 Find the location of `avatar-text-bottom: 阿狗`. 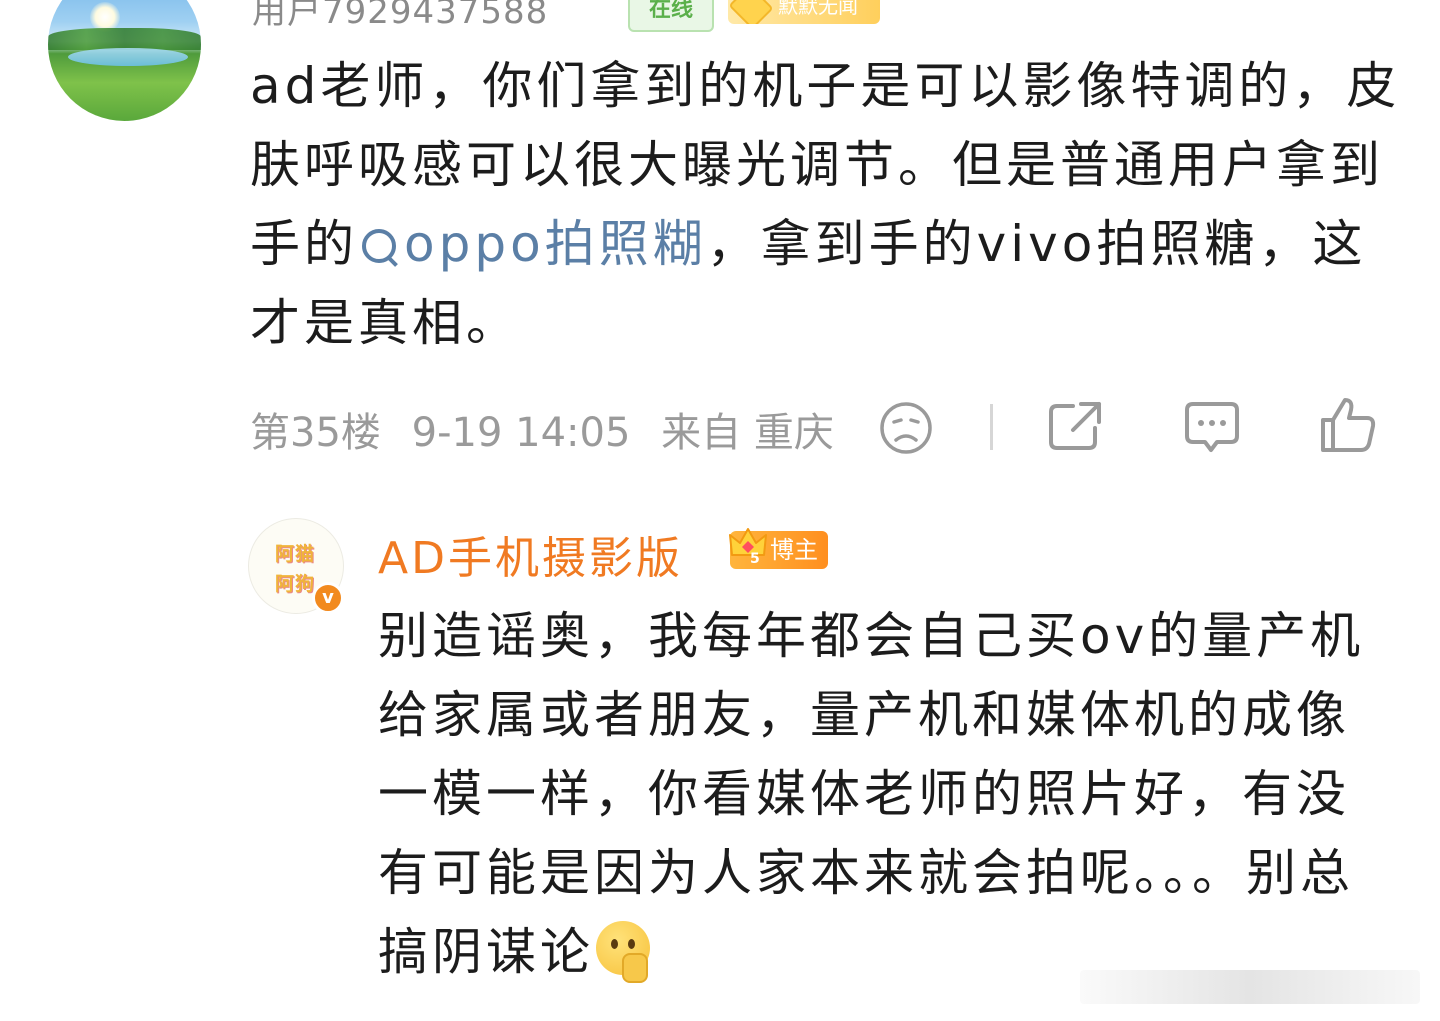

avatar-text-bottom: 阿狗 is located at coordinates (295, 584).